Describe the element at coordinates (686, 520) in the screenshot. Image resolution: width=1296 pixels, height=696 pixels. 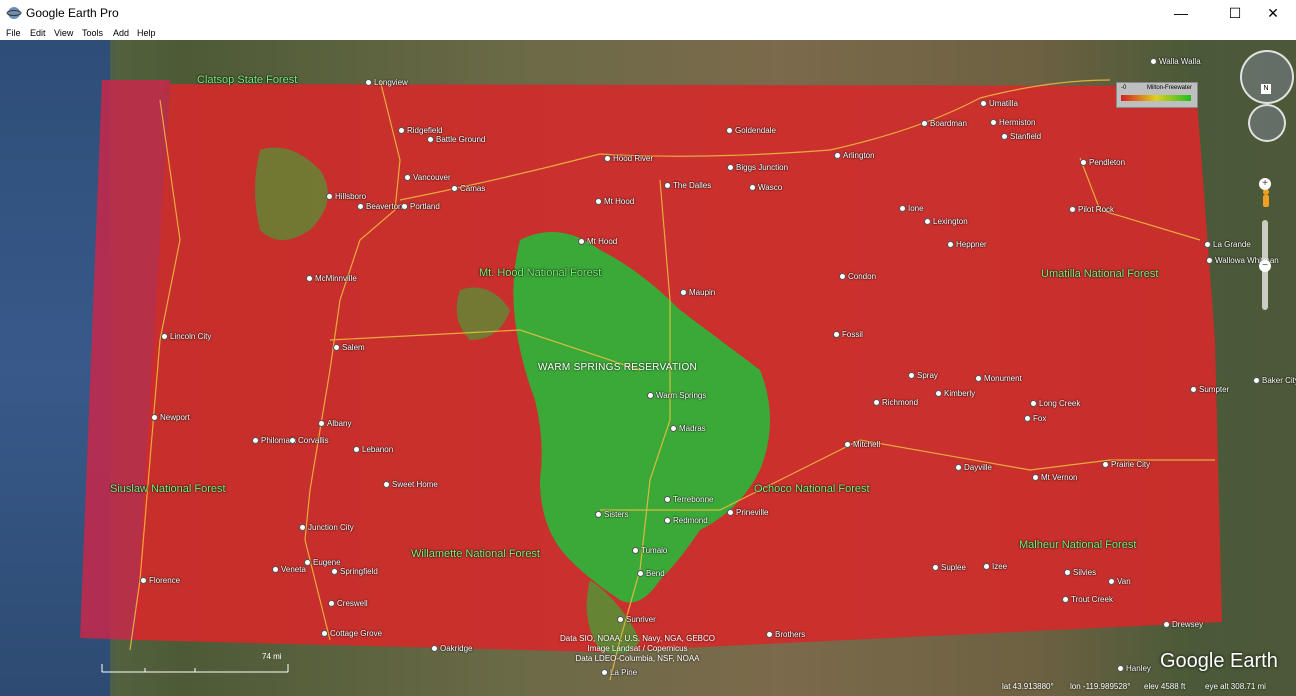
I see `city-label: Redmond` at that location.